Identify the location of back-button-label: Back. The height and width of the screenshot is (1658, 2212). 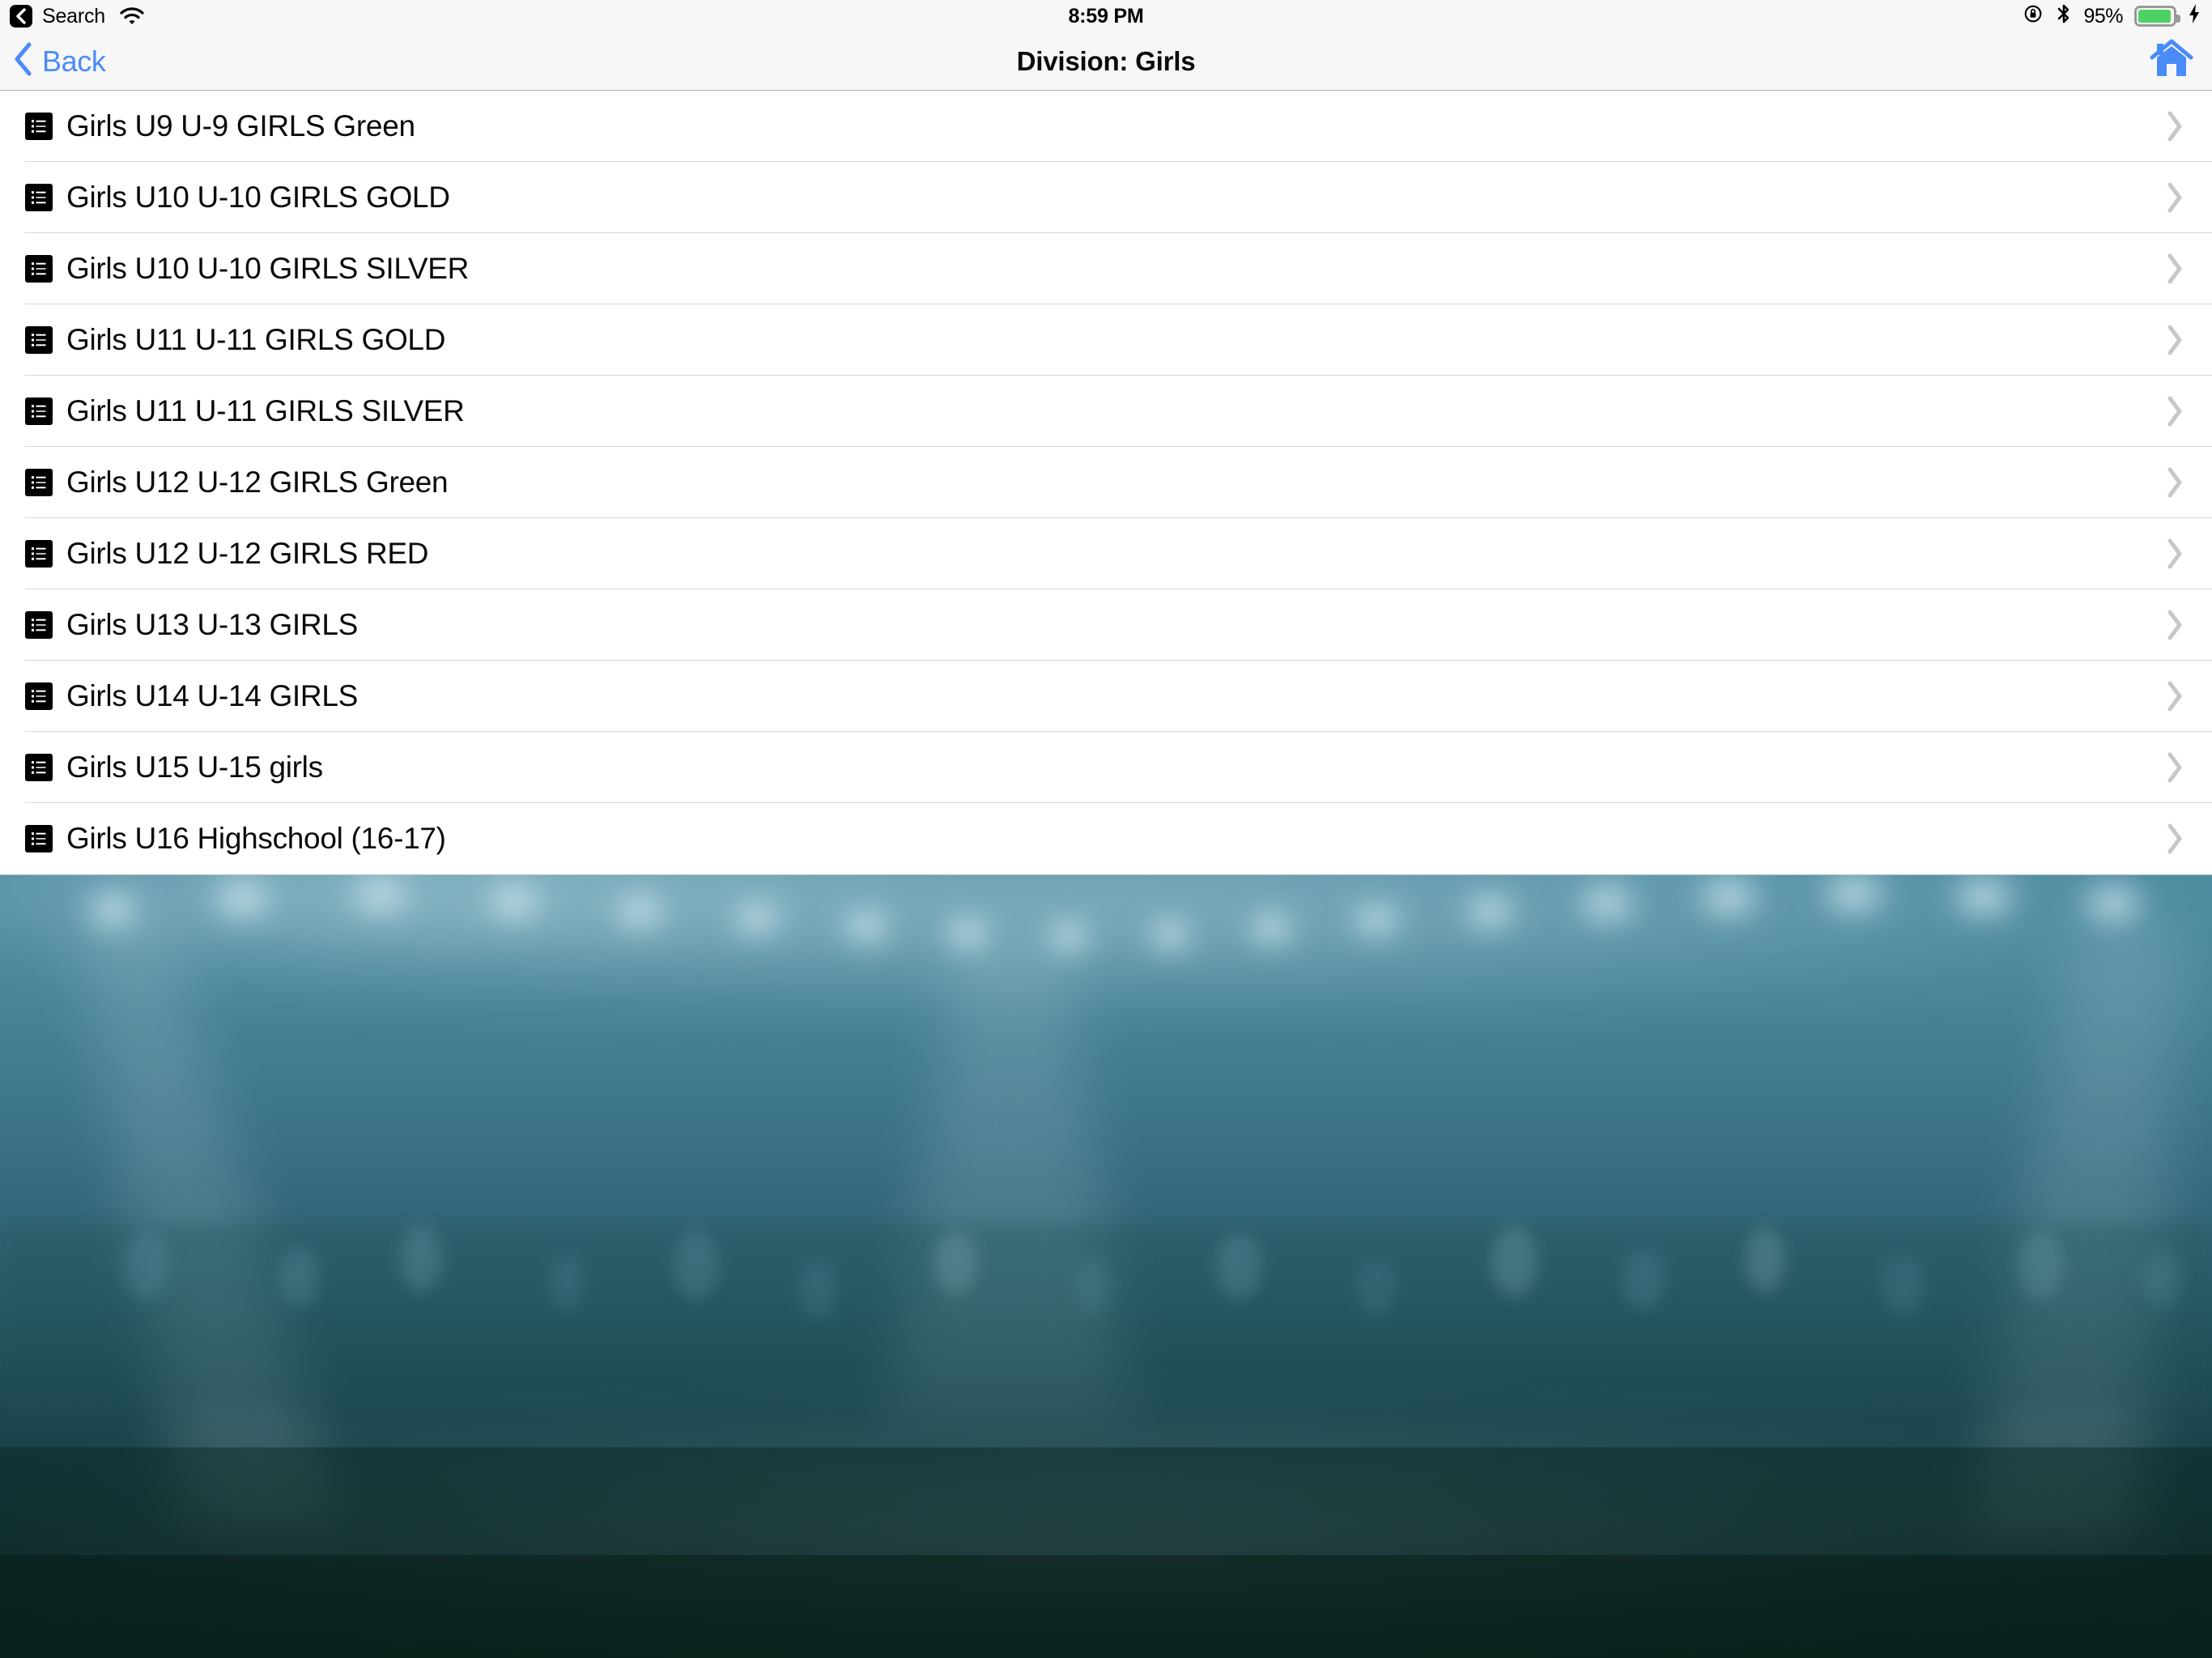
(74, 61).